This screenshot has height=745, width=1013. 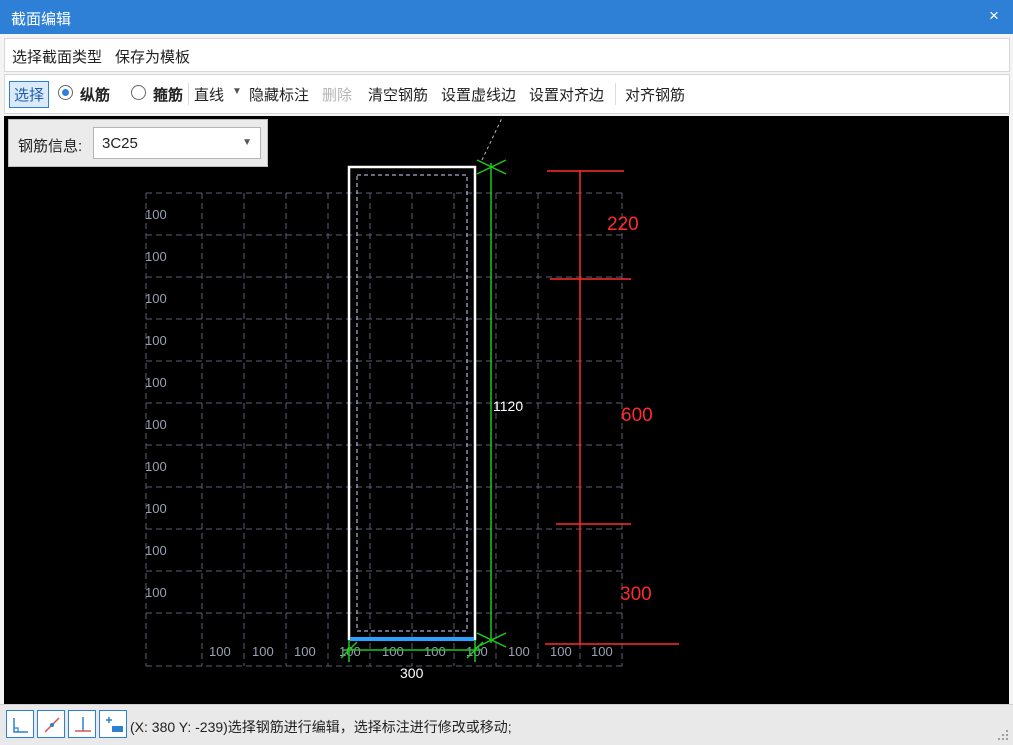 I want to click on stirrup-radio, so click(x=138, y=92).